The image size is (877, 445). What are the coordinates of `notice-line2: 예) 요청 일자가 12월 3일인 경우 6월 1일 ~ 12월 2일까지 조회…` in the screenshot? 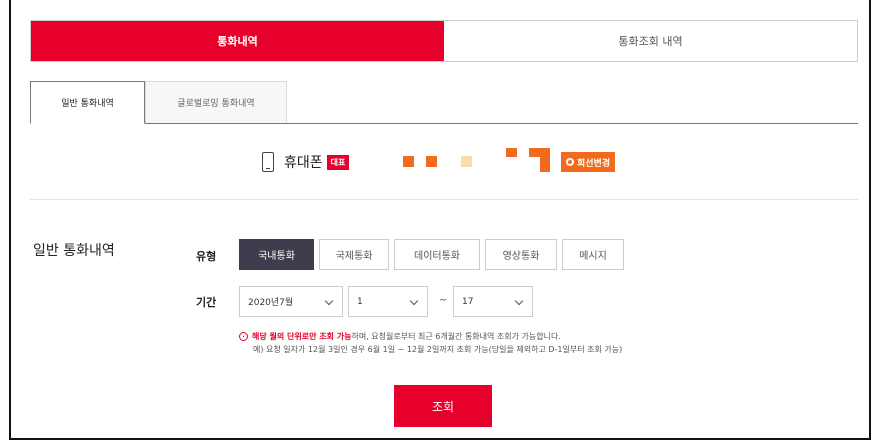 It's located at (438, 349).